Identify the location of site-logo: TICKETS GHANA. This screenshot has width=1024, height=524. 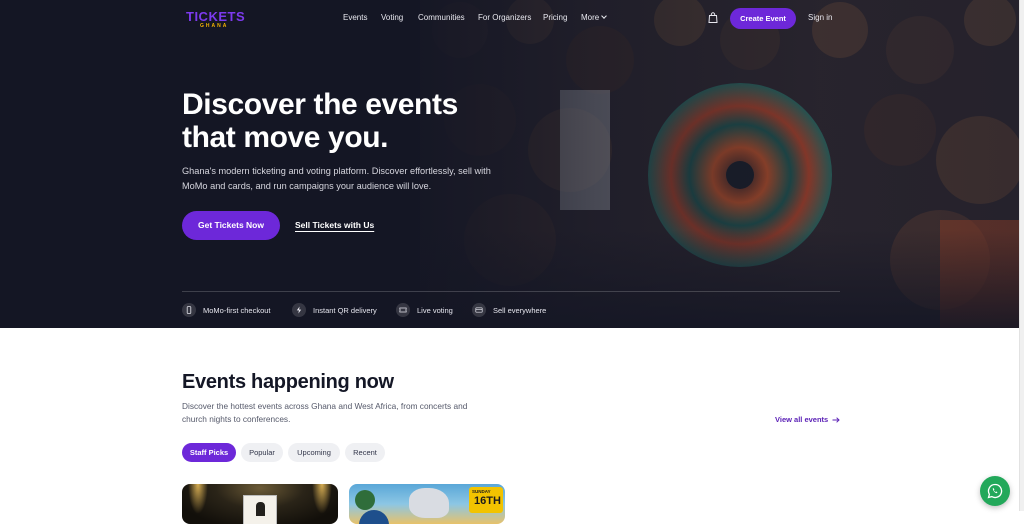
(217, 19).